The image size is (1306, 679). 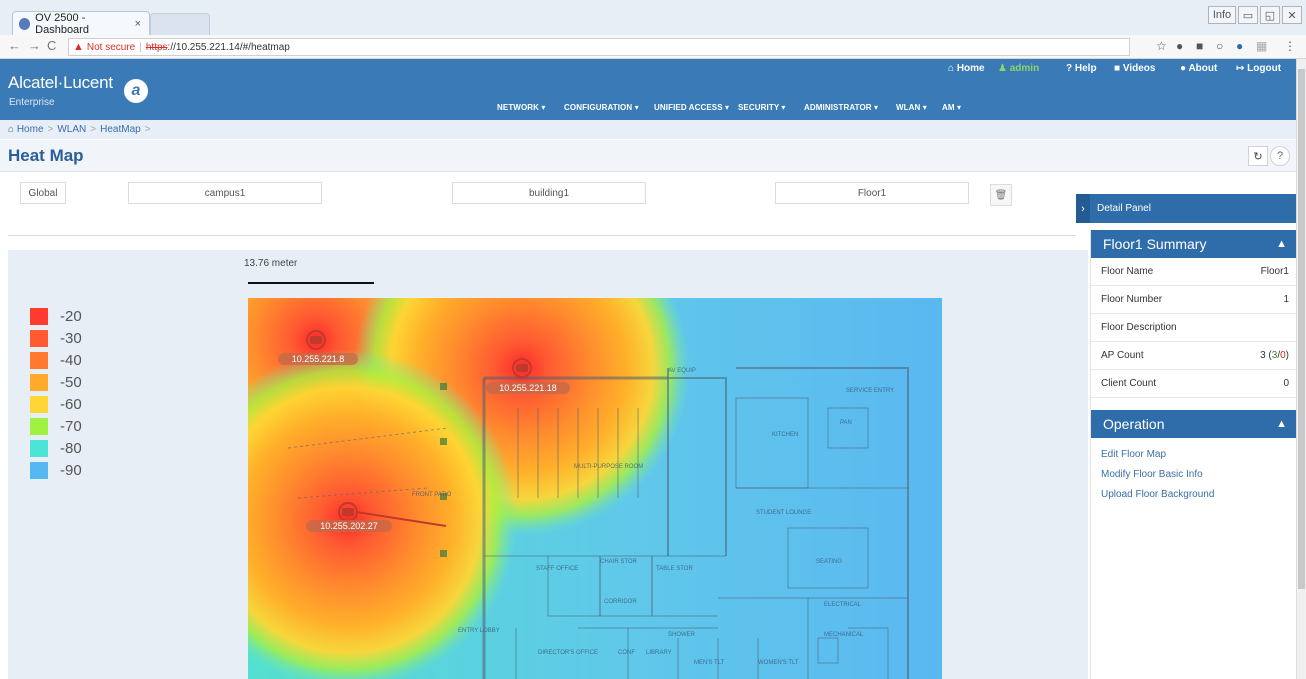 What do you see at coordinates (138, 24) in the screenshot?
I see `tab-close-icon: ×` at bounding box center [138, 24].